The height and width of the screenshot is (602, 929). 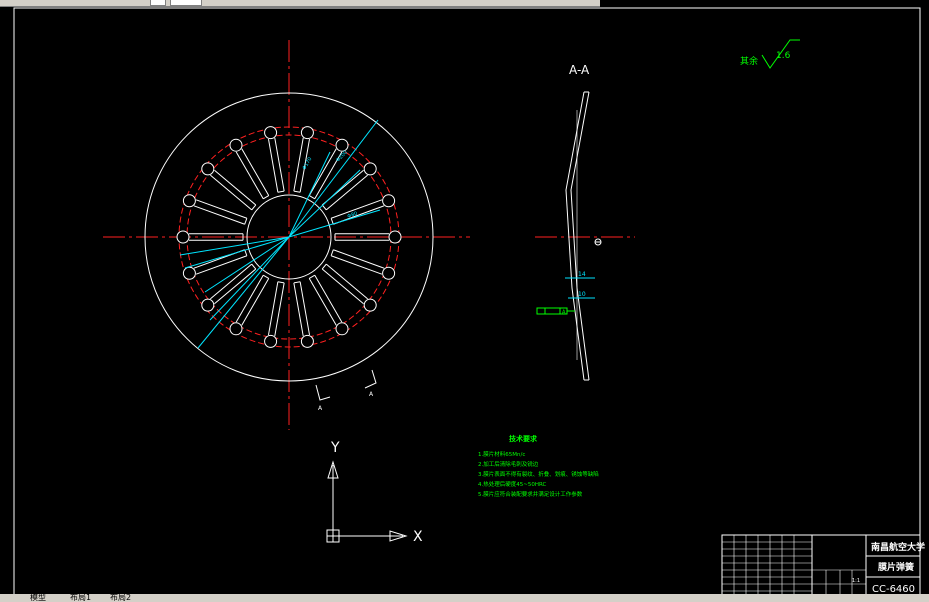 What do you see at coordinates (464, 598) in the screenshot?
I see `status-bar: 模型 布局1 布局2` at bounding box center [464, 598].